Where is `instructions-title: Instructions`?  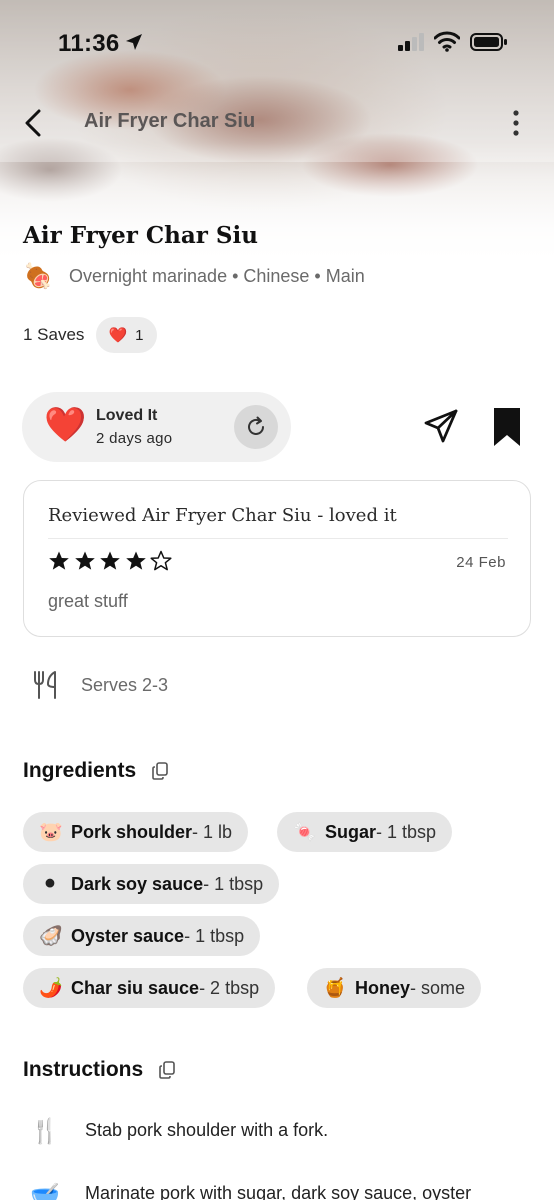
instructions-title: Instructions is located at coordinates (83, 1069).